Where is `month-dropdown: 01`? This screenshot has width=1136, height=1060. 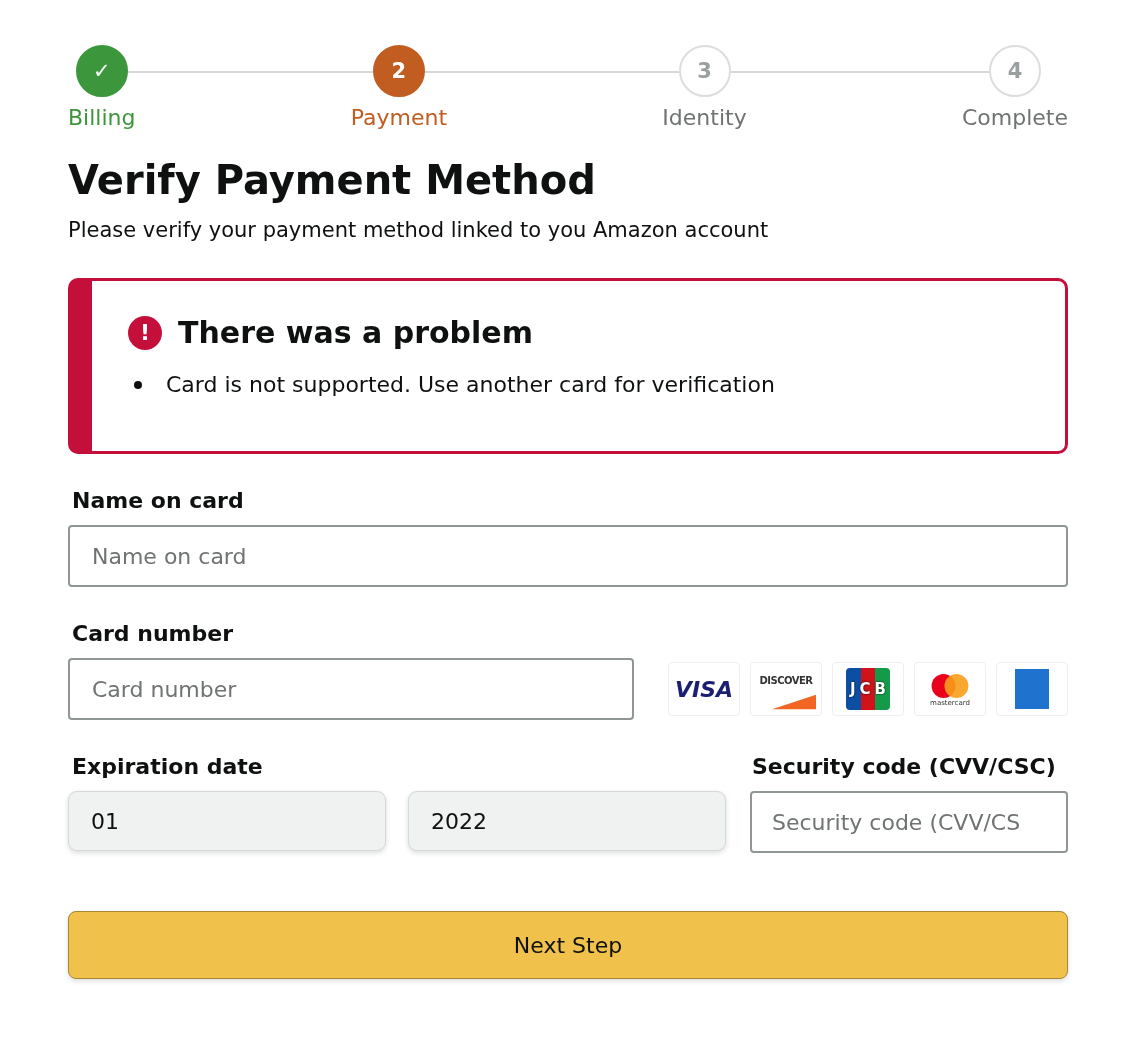 month-dropdown: 01 is located at coordinates (227, 821).